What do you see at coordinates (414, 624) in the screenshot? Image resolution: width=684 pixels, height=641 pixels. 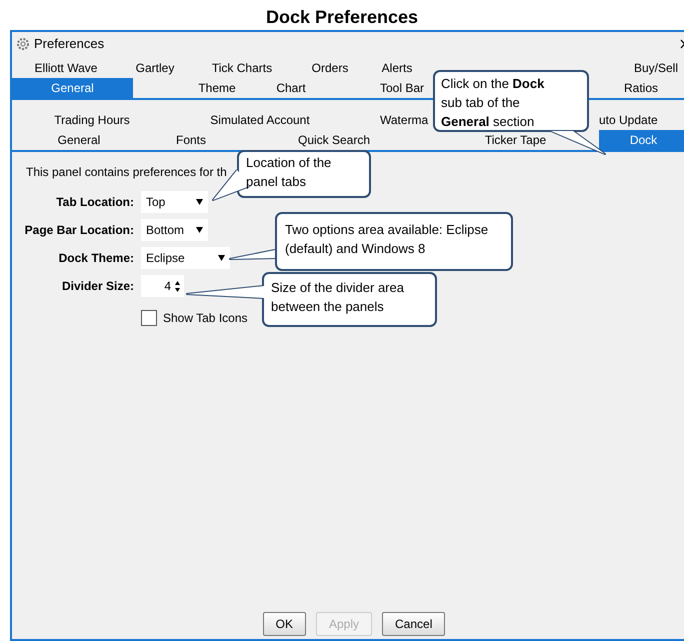 I see `dialog-button: Cancel` at bounding box center [414, 624].